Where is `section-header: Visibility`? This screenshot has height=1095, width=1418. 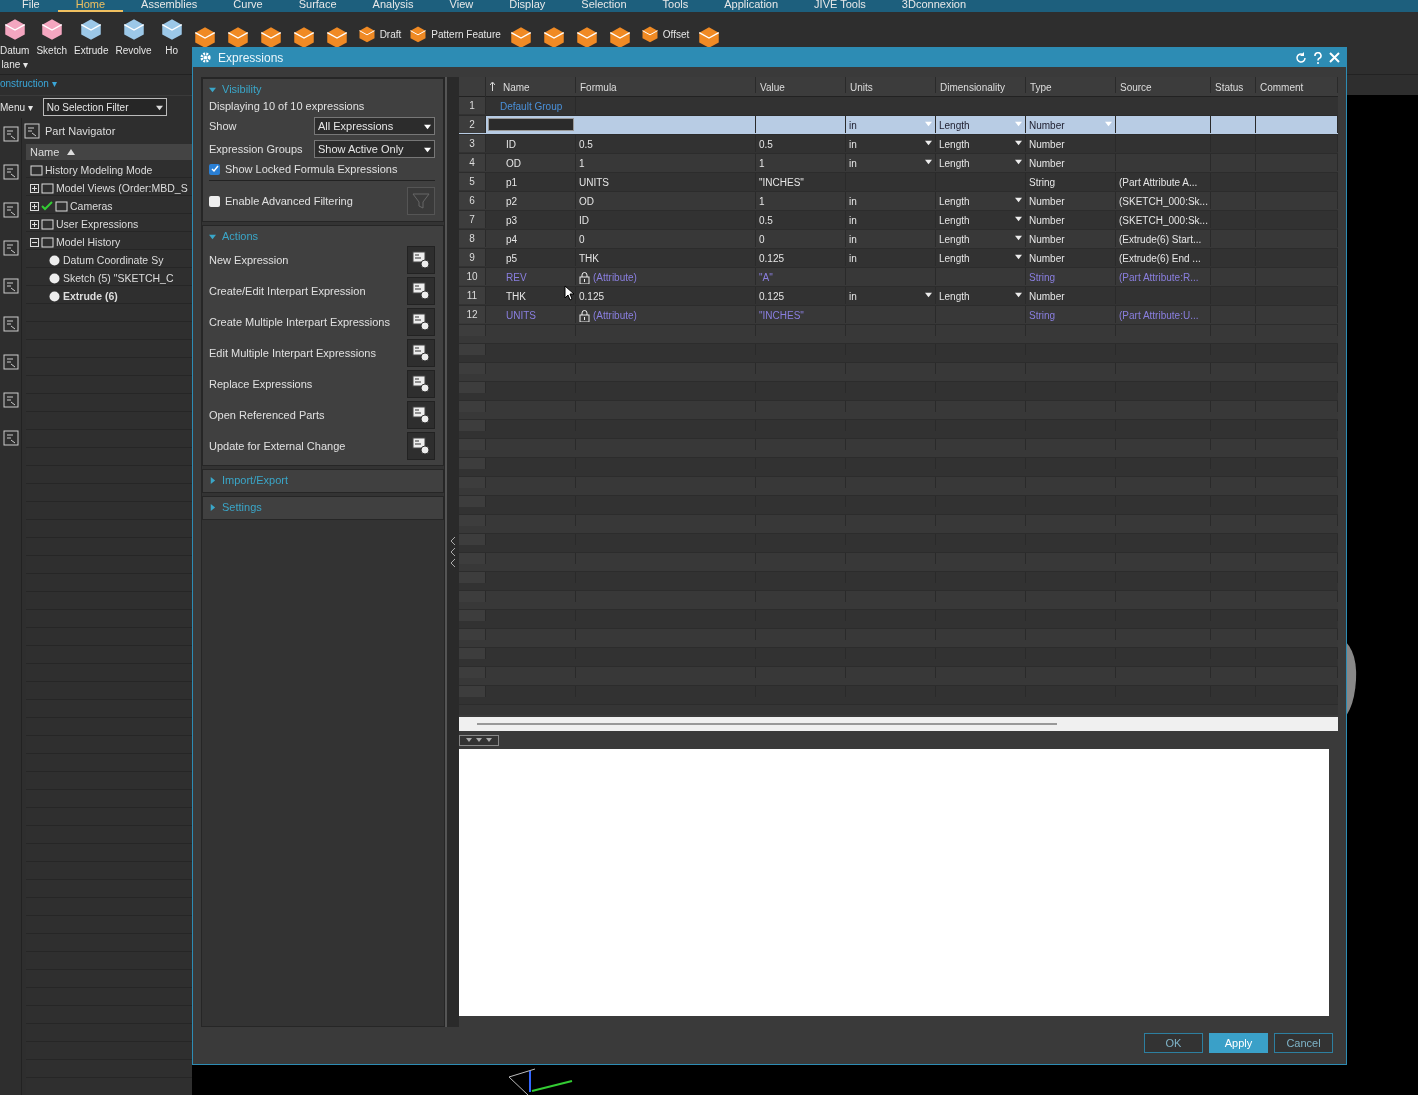
section-header: Visibility is located at coordinates (322, 89).